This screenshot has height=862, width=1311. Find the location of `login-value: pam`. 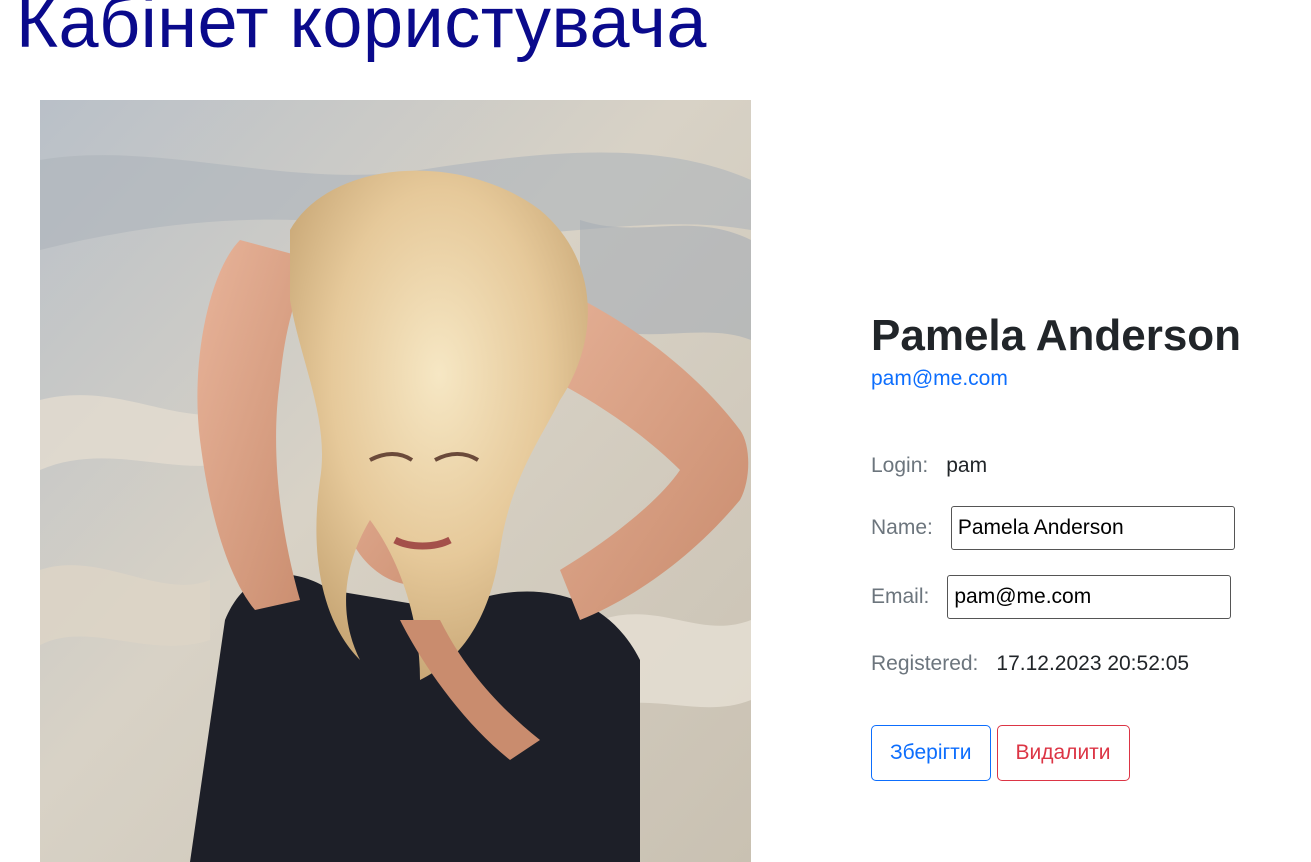

login-value: pam is located at coordinates (967, 465).